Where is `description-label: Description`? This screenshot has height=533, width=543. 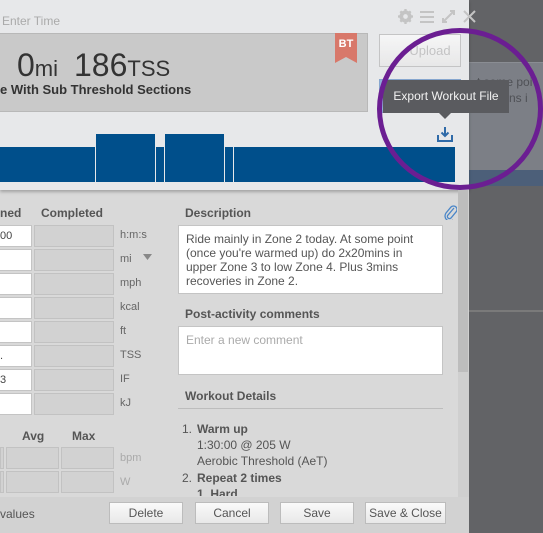
description-label: Description is located at coordinates (218, 213).